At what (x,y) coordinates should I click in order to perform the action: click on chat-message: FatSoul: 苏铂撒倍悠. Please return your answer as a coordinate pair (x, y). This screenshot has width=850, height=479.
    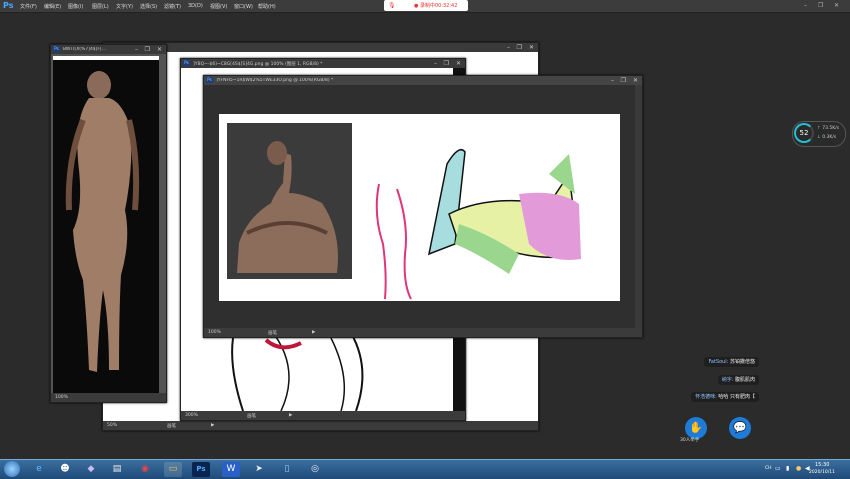
    Looking at the image, I should click on (731, 362).